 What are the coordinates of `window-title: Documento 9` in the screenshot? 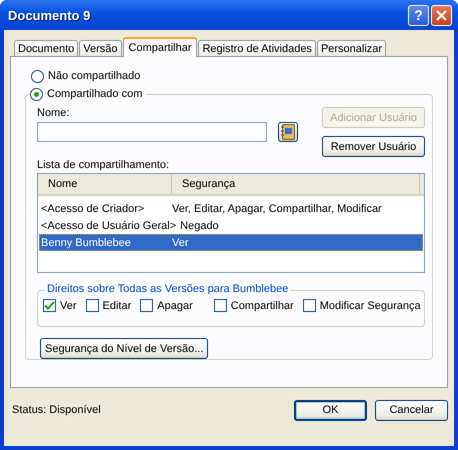 It's located at (49, 15).